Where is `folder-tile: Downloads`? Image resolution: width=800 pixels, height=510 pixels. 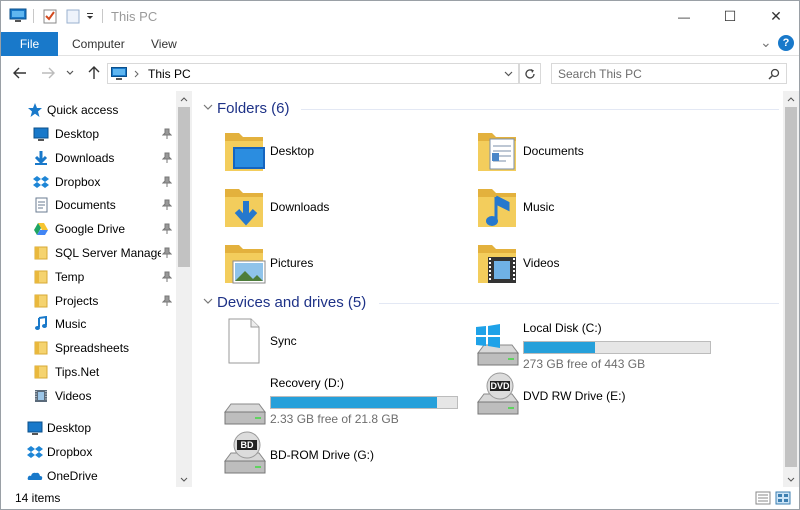
folder-tile: Downloads is located at coordinates (339, 207).